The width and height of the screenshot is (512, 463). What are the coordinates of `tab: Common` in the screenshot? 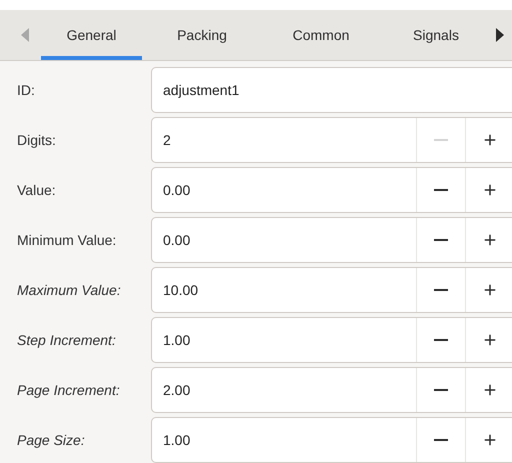 It's located at (321, 35).